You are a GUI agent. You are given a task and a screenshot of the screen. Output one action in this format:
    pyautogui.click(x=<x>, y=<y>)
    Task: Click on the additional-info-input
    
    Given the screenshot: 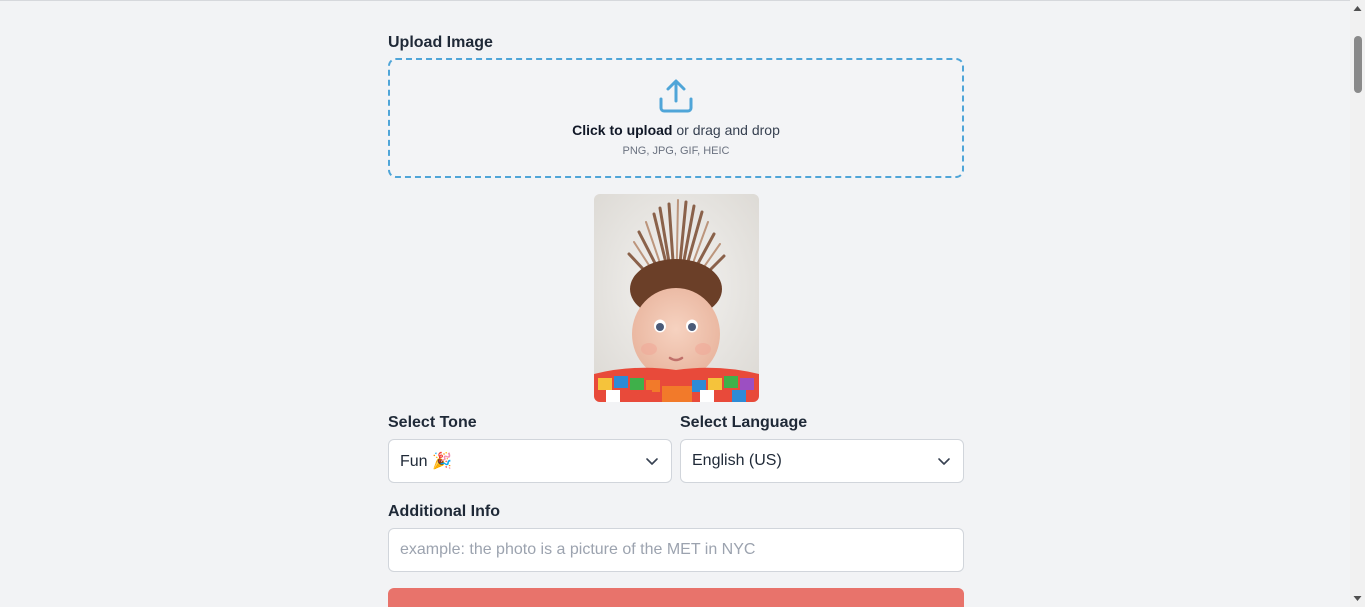 What is the action you would take?
    pyautogui.click(x=676, y=550)
    